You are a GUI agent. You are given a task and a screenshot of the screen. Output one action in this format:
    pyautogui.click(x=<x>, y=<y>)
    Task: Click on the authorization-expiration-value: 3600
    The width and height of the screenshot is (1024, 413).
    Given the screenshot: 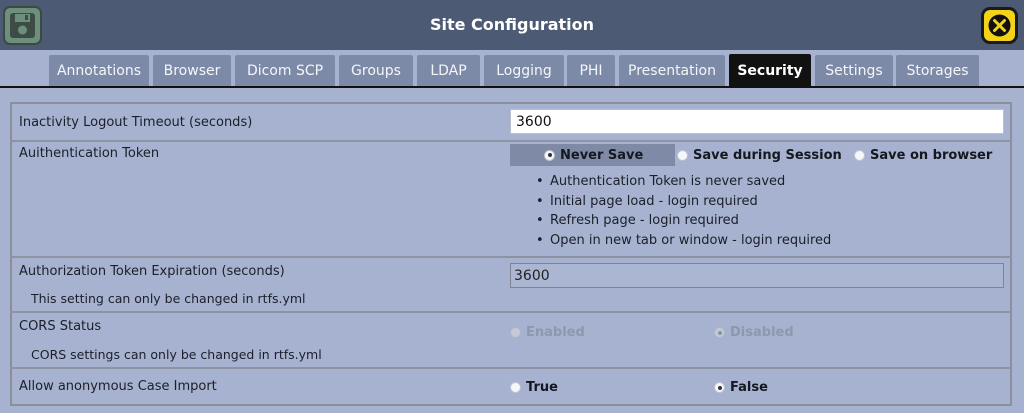 What is the action you would take?
    pyautogui.click(x=757, y=275)
    